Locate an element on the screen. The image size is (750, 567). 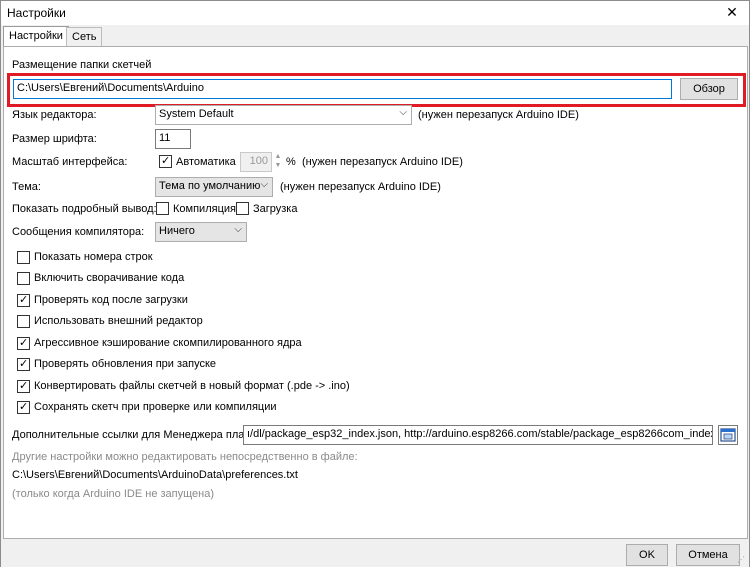
option-checkbox-core-cache is located at coordinates (23, 343).